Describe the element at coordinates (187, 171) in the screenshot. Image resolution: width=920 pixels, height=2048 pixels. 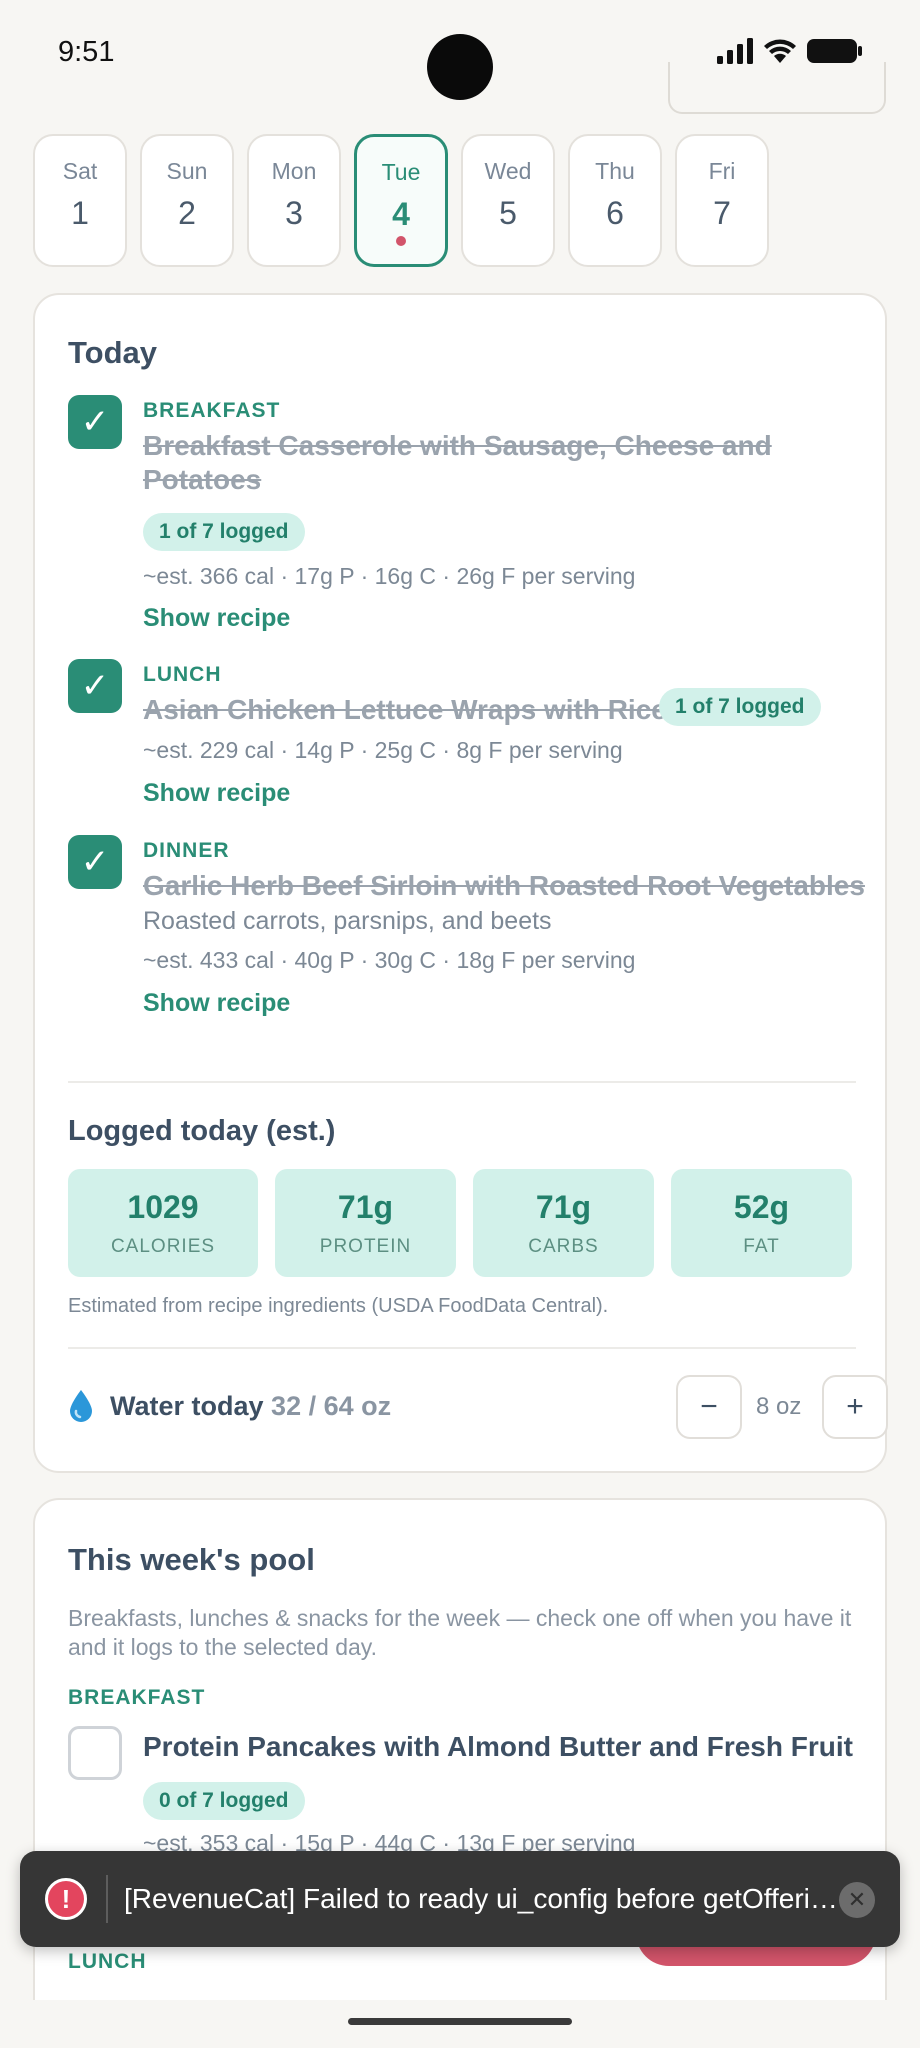
I see `day-label: Sun` at that location.